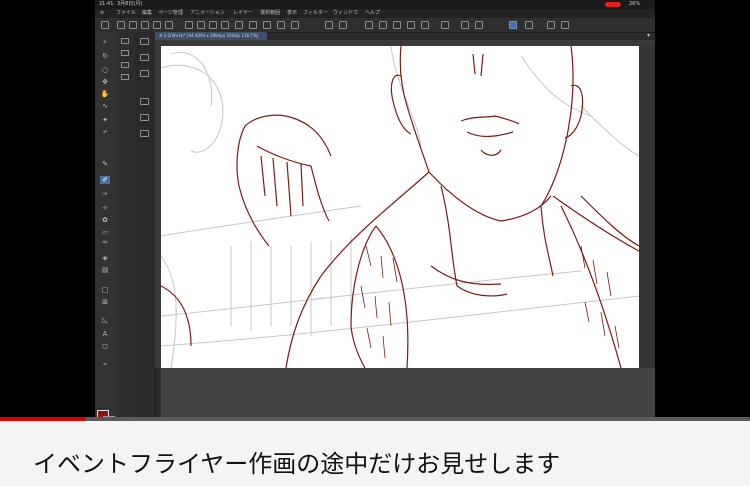  I want to click on copy-icon, so click(239, 25).